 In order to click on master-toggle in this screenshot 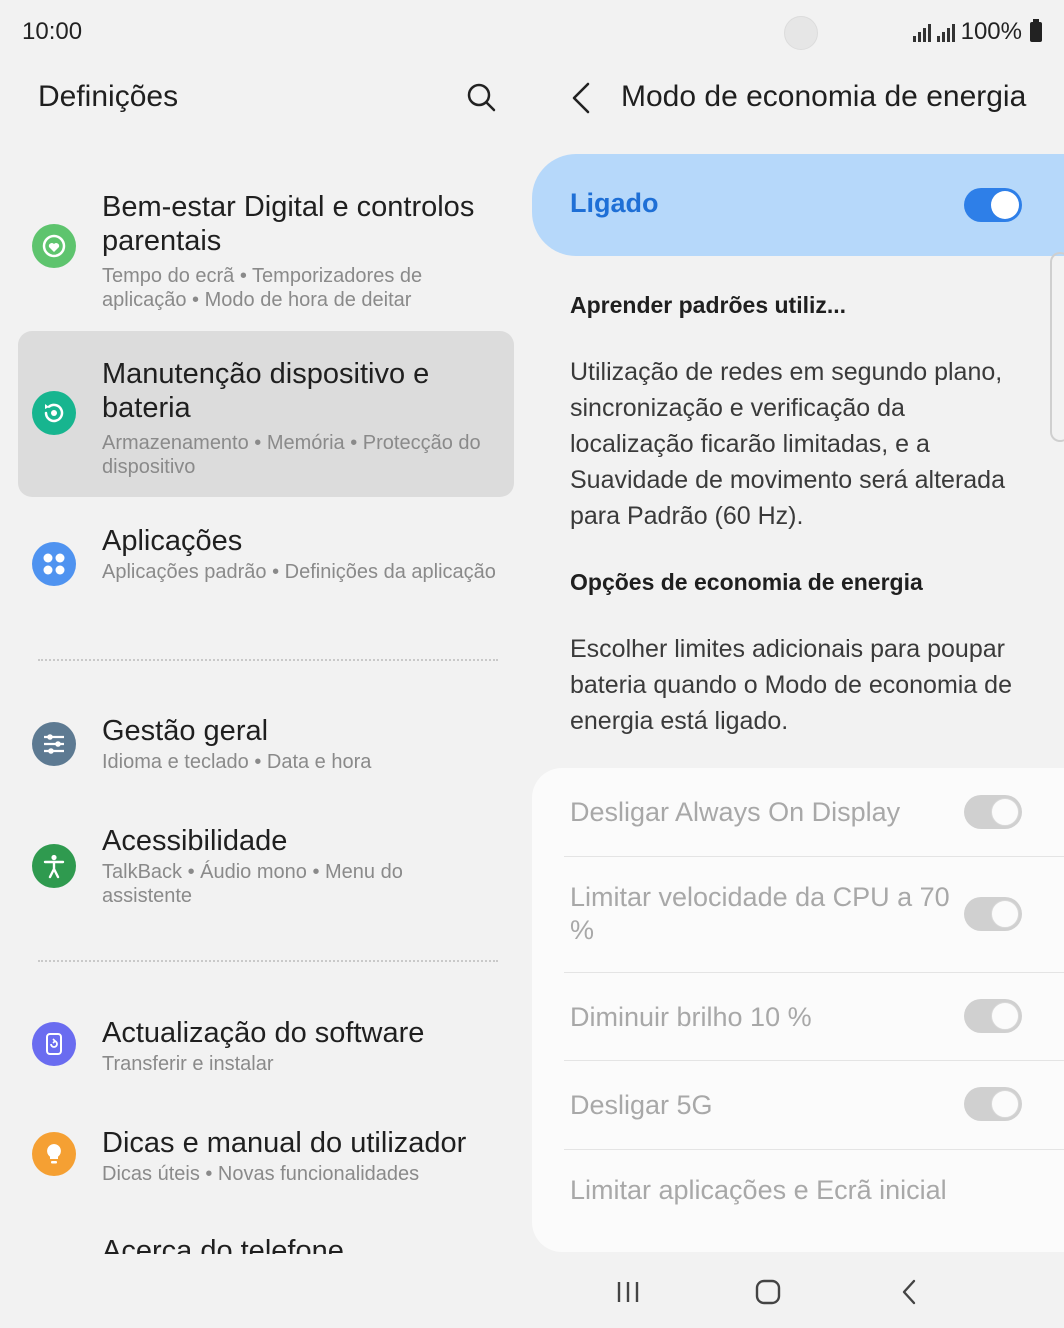, I will do `click(993, 205)`.